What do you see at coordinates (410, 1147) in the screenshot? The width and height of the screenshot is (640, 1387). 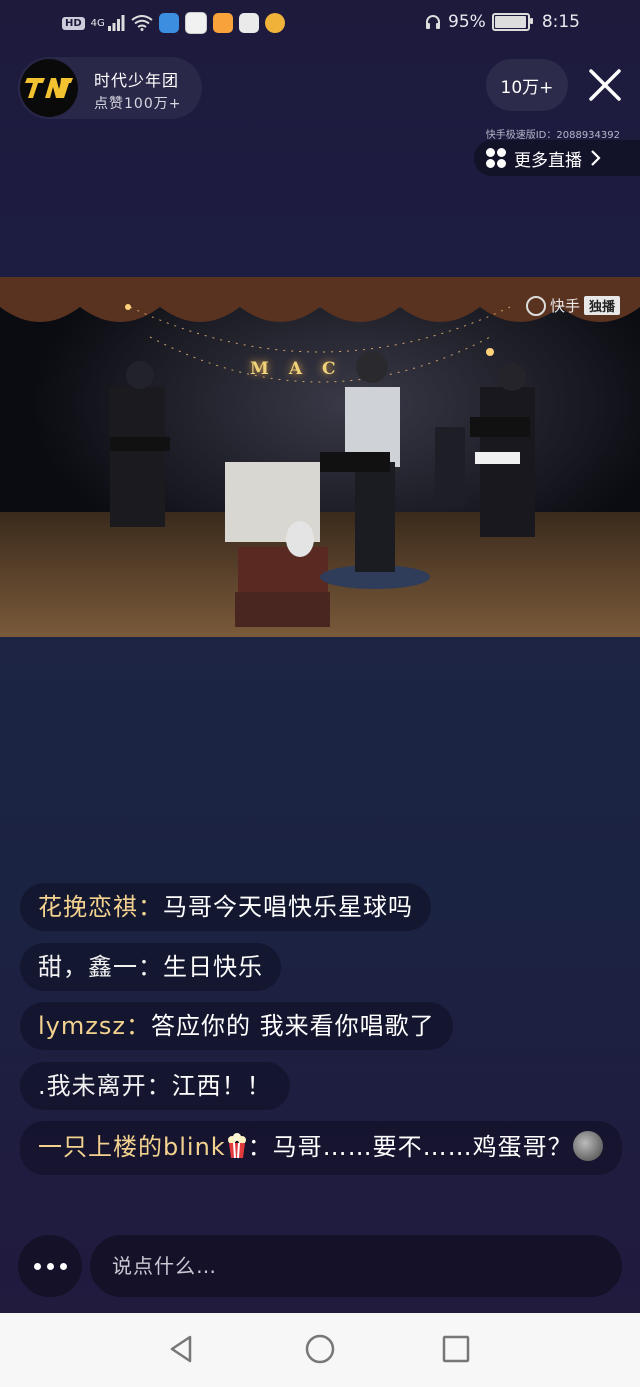 I see `comment-text: ：马哥……要不……鸡蛋哥？` at bounding box center [410, 1147].